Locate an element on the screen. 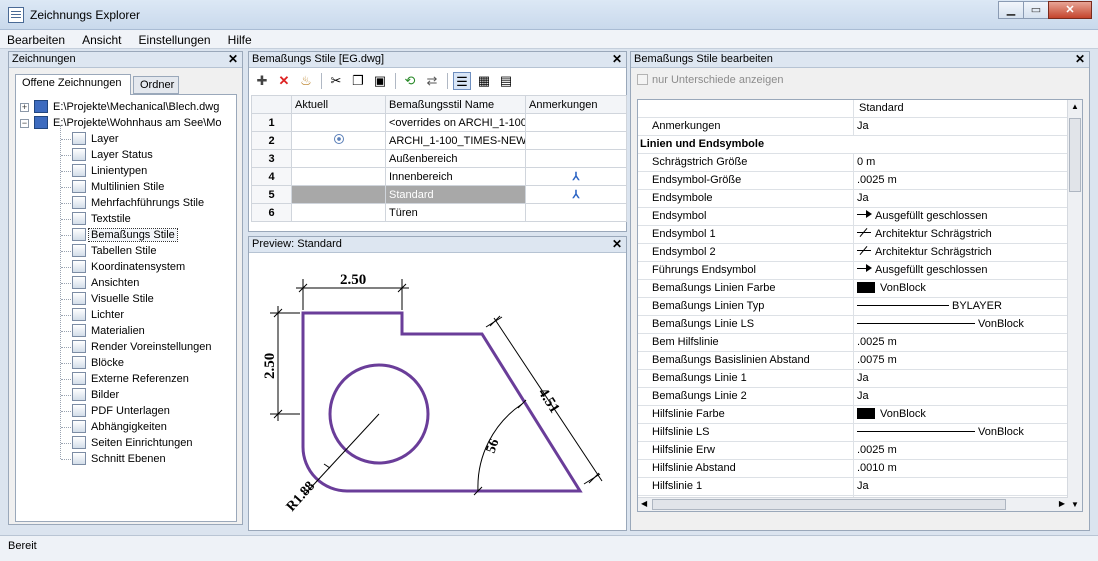  property-row: Anmerkungen Ja is located at coordinates (853, 127).